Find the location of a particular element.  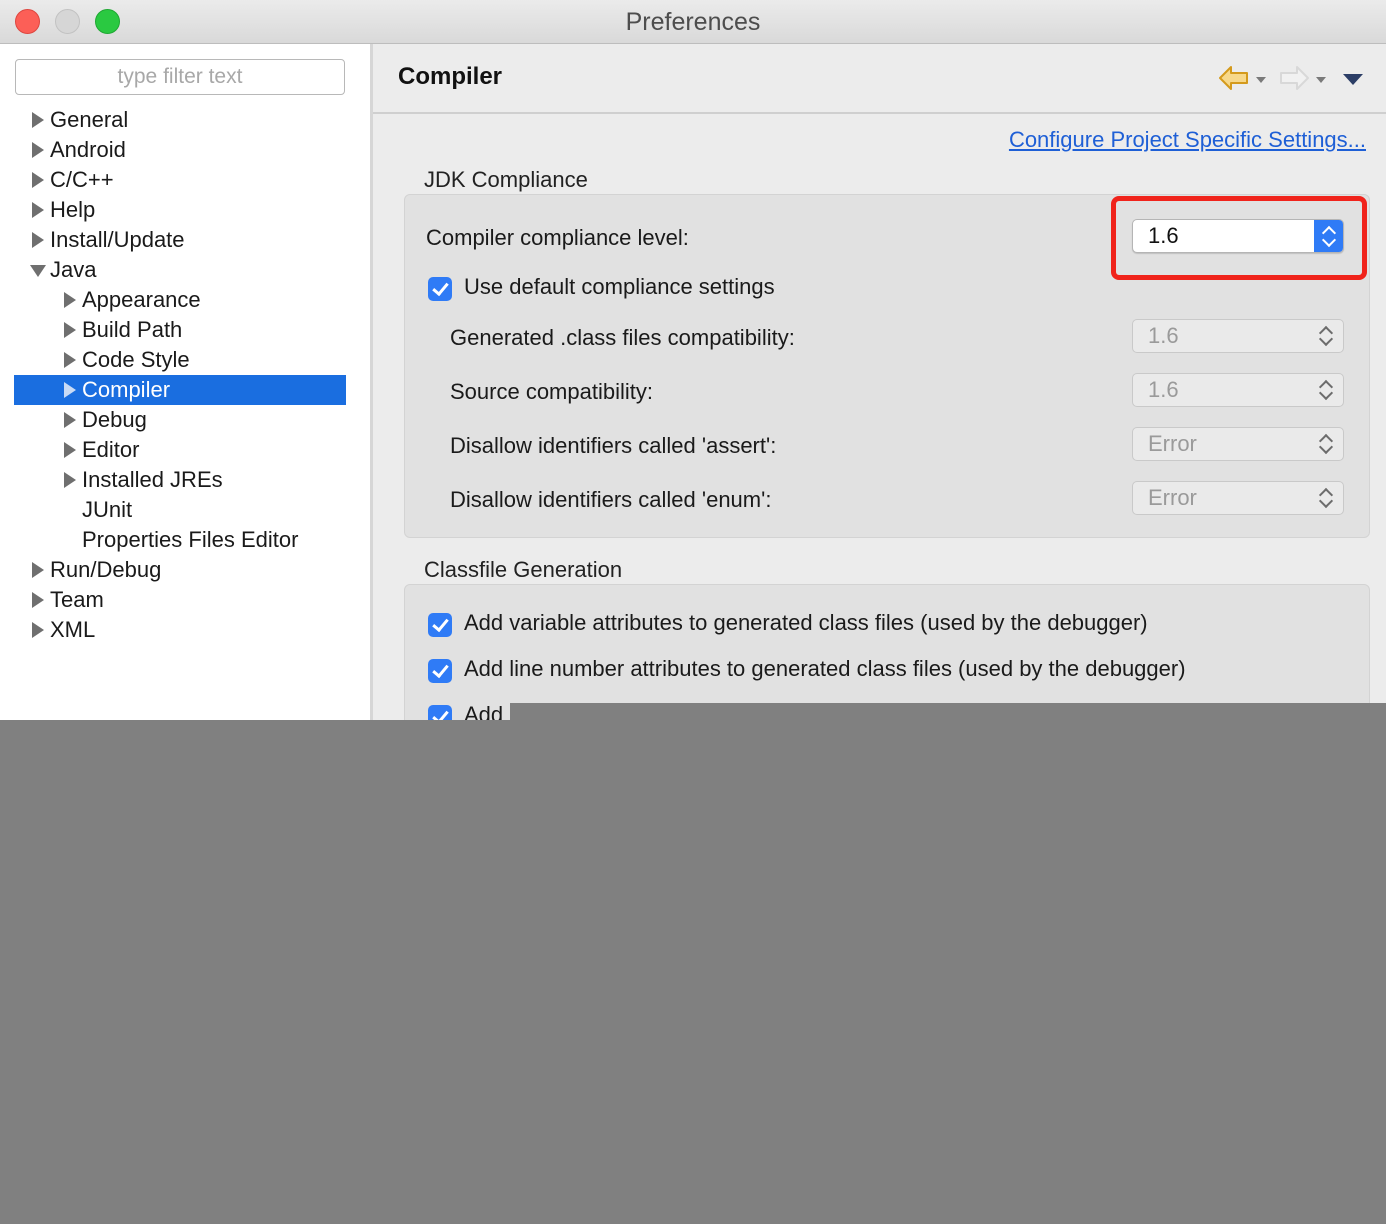

tree-item: XML is located at coordinates (185, 630).